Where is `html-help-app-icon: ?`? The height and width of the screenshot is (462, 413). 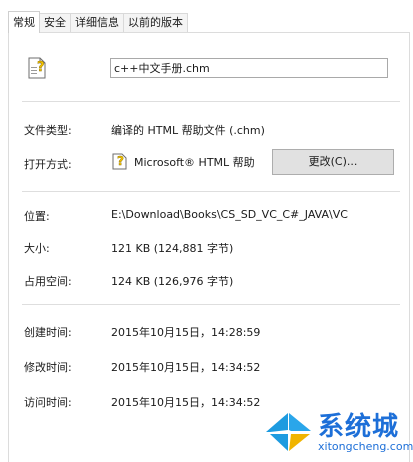 html-help-app-icon: ? is located at coordinates (119, 161).